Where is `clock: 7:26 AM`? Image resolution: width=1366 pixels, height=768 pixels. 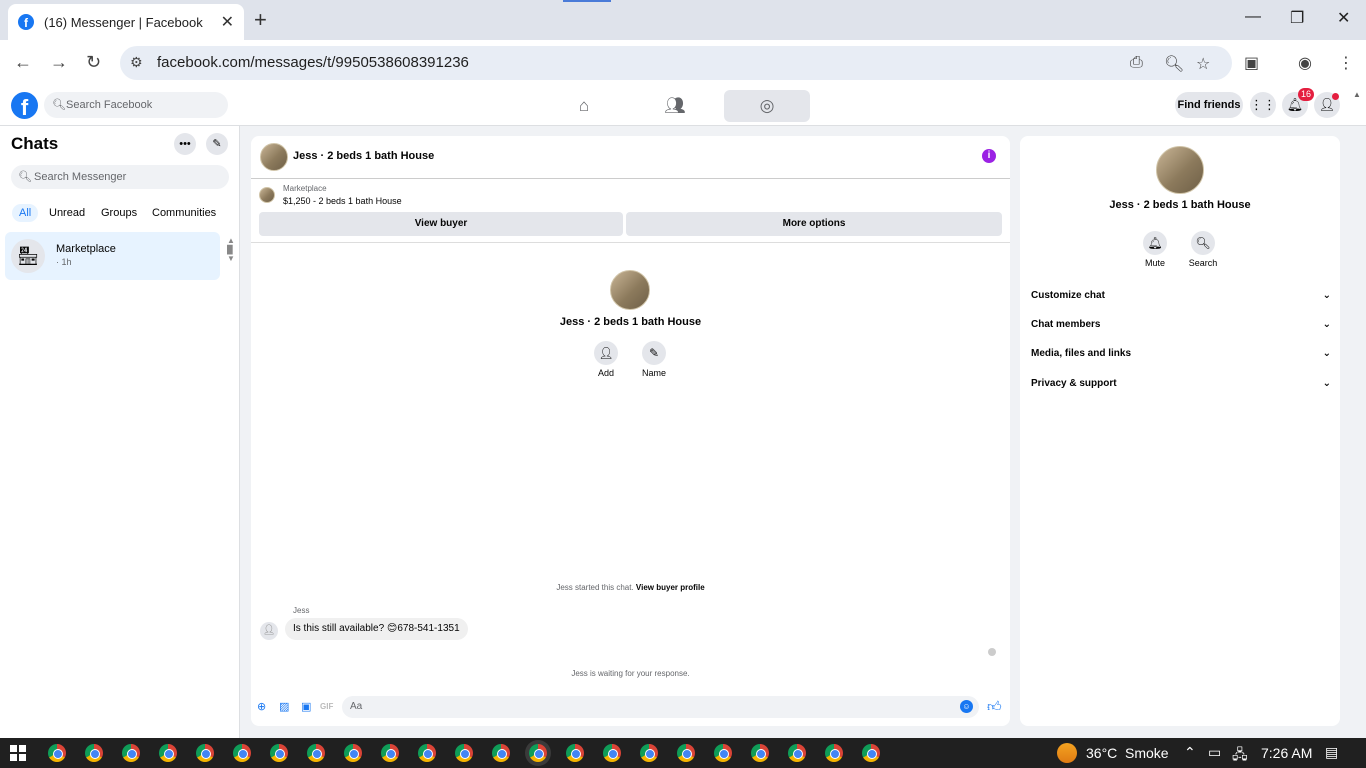 clock: 7:26 AM is located at coordinates (1286, 753).